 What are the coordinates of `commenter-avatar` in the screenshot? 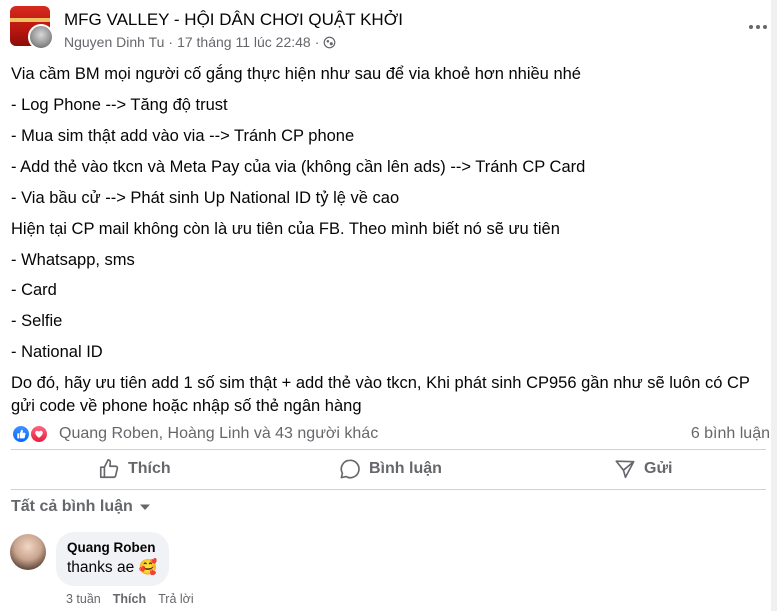 It's located at (28, 552).